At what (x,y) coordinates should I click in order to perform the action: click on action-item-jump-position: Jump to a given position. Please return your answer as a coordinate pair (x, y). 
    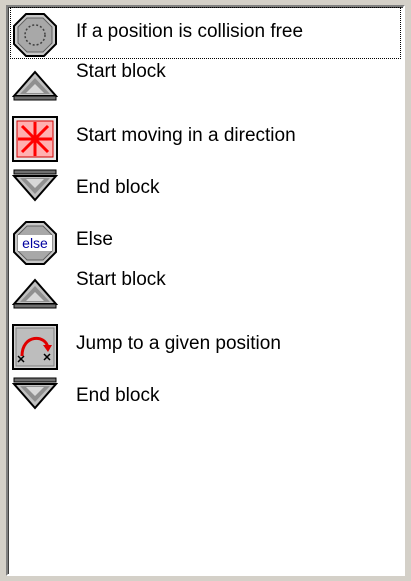
    Looking at the image, I should click on (205, 345).